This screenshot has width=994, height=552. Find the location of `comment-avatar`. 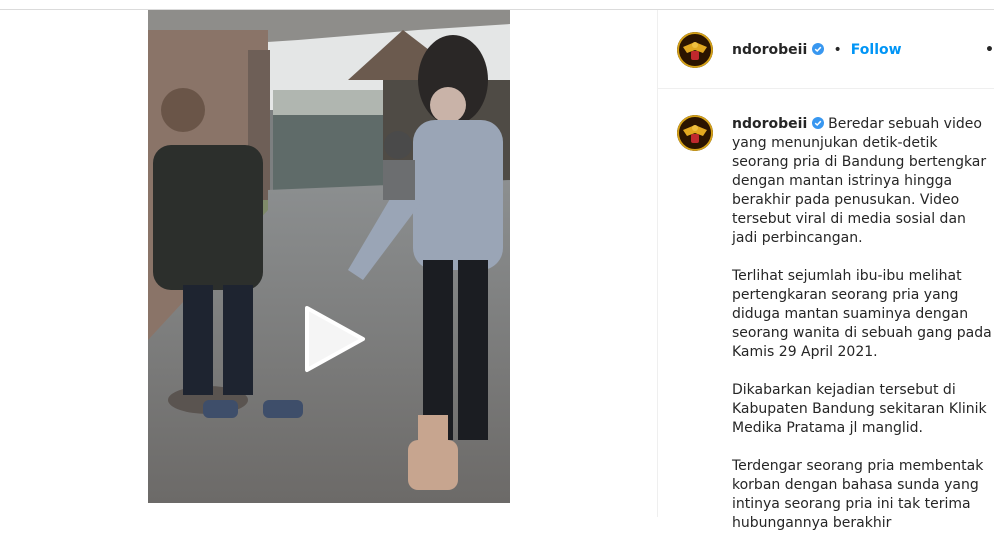

comment-avatar is located at coordinates (695, 133).